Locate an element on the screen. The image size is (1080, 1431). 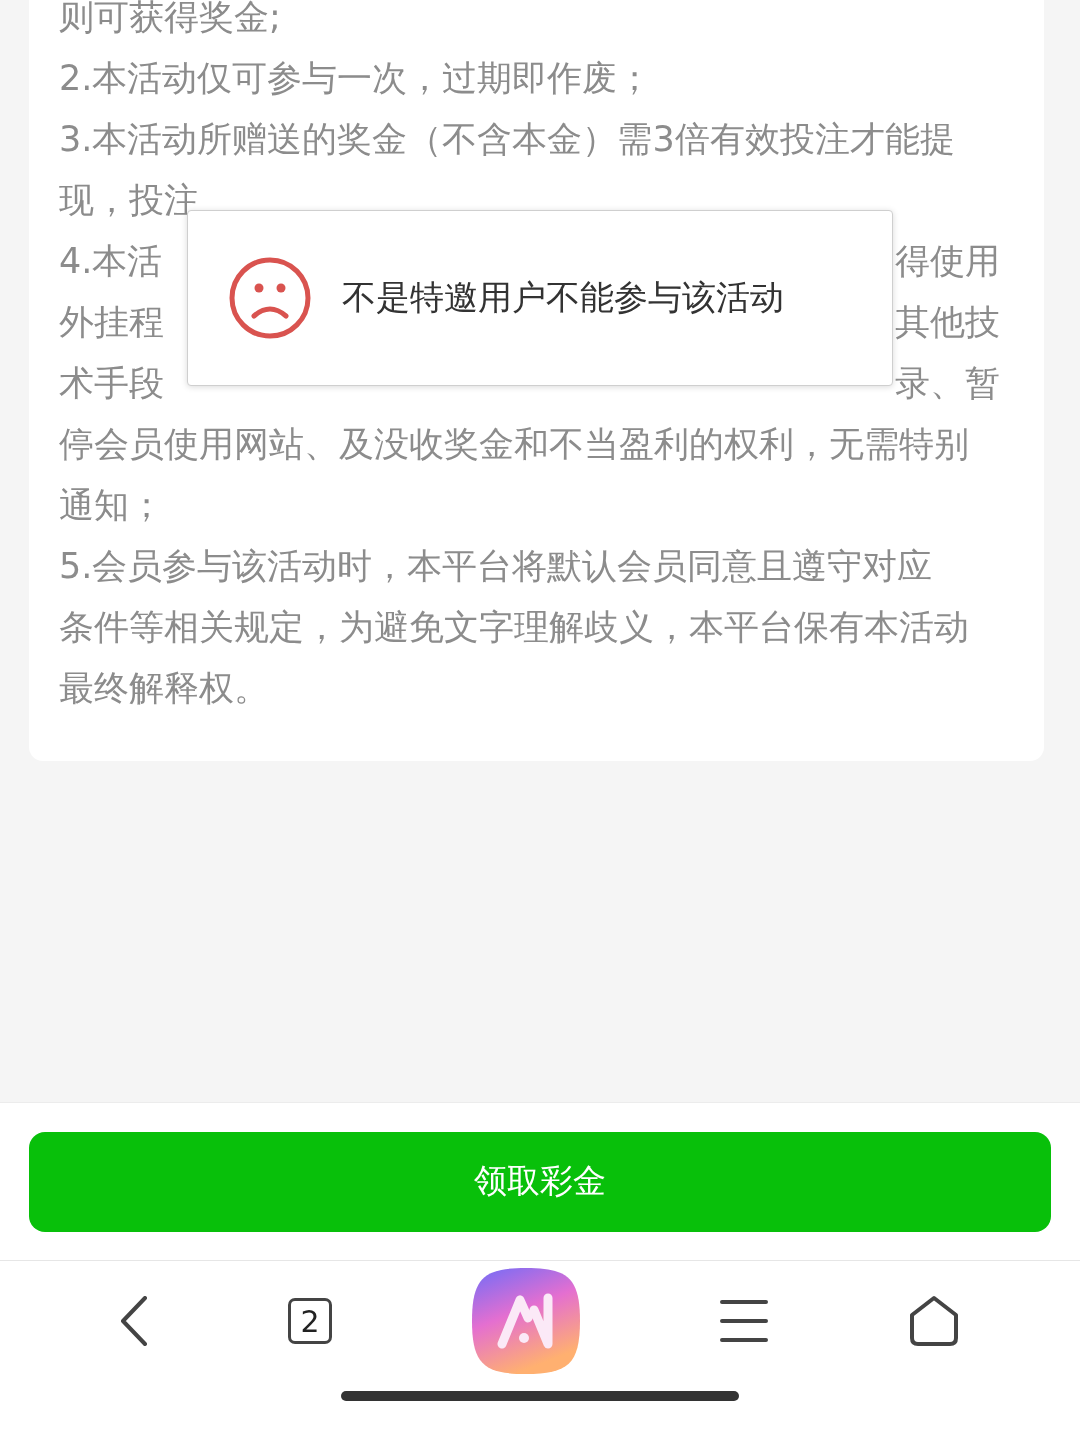
rule-text: 3.本活动所赠送的奖金（不含本金）需3倍有效投注才能提 is located at coordinates (507, 139).